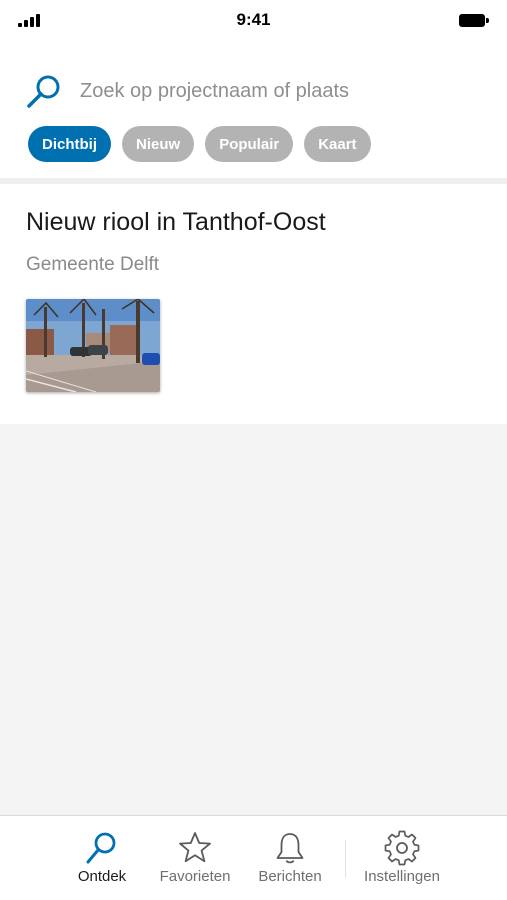 Image resolution: width=507 pixels, height=900 pixels. What do you see at coordinates (195, 847) in the screenshot?
I see `star-icon` at bounding box center [195, 847].